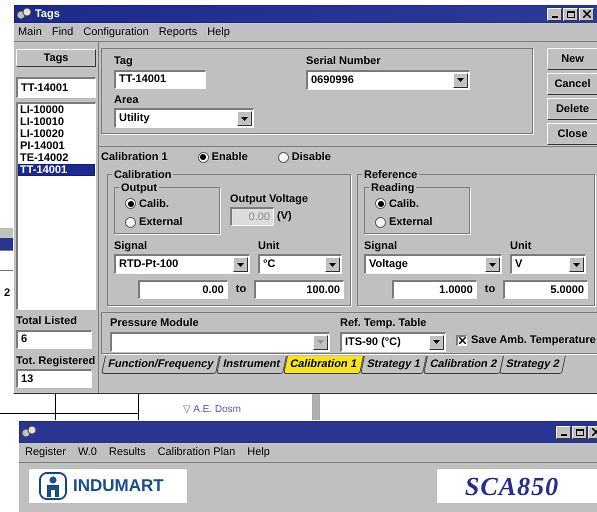  I want to click on panel-title: Calibration 1, so click(134, 157).